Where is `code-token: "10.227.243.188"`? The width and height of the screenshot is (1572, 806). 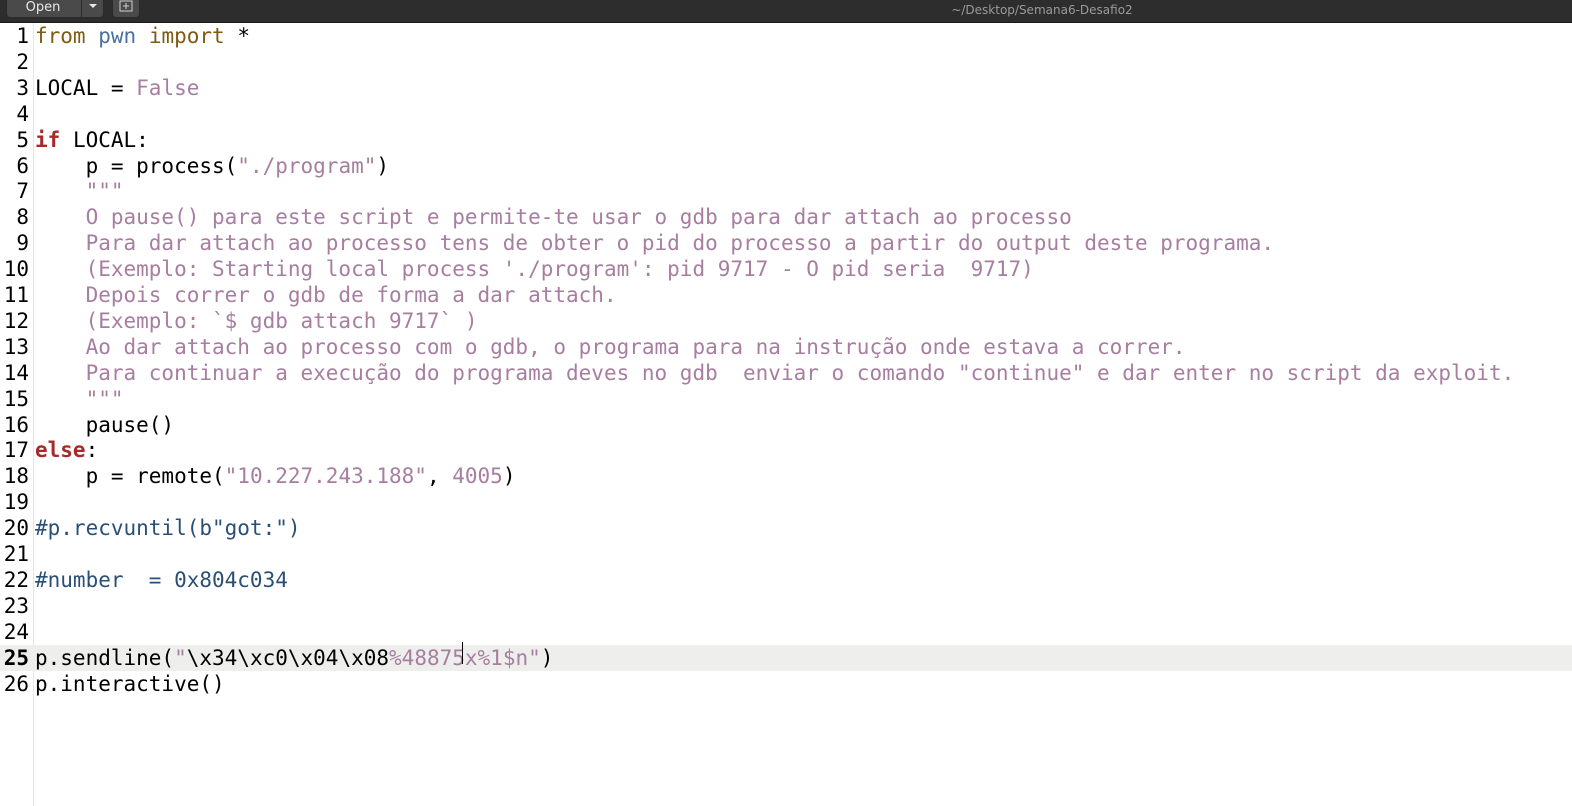
code-token: "10.227.243.188" is located at coordinates (325, 476).